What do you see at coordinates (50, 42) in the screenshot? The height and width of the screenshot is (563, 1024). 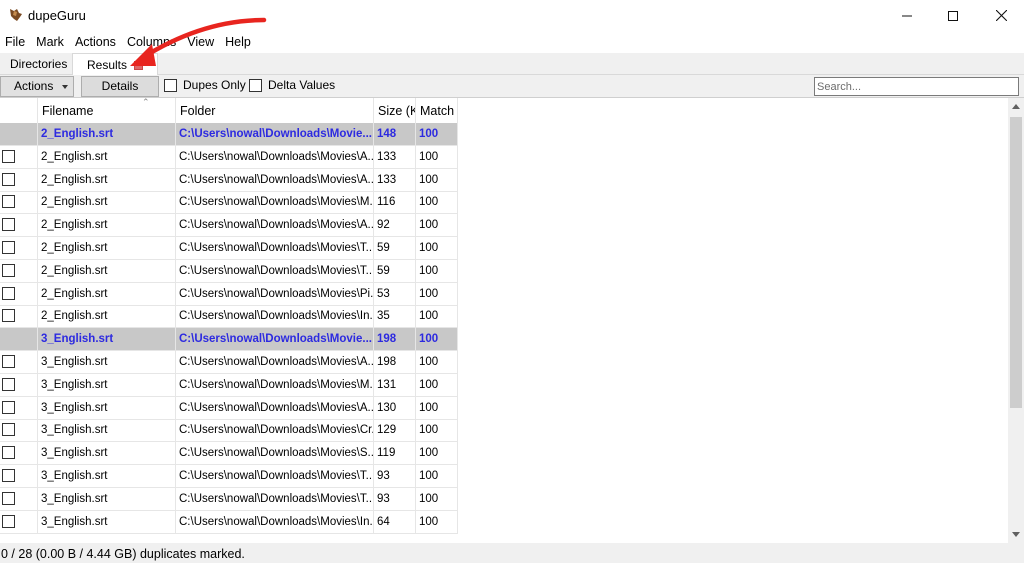 I see `menu-mark: Mark` at bounding box center [50, 42].